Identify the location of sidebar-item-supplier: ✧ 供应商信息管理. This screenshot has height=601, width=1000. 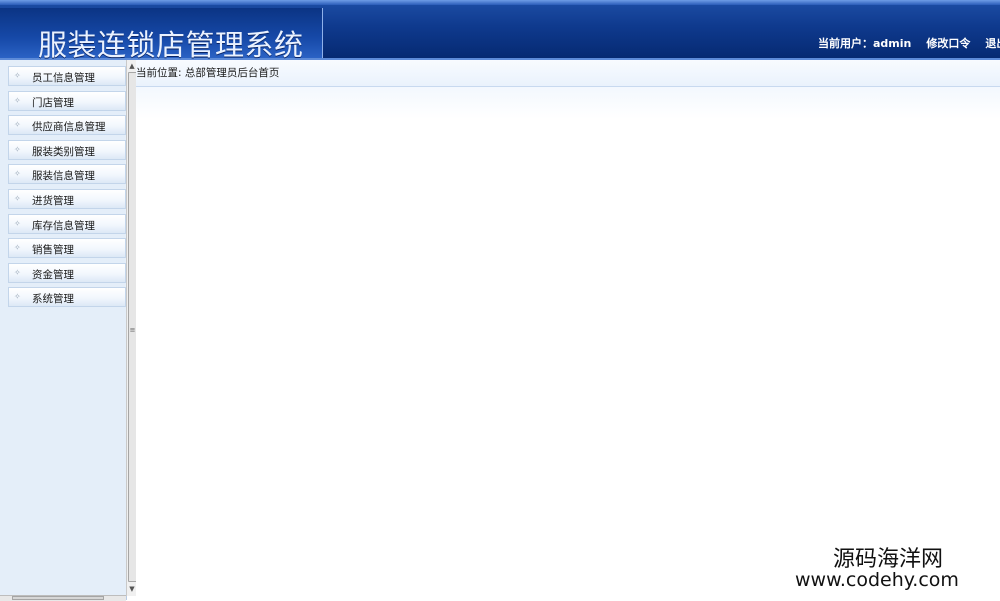
(67, 125).